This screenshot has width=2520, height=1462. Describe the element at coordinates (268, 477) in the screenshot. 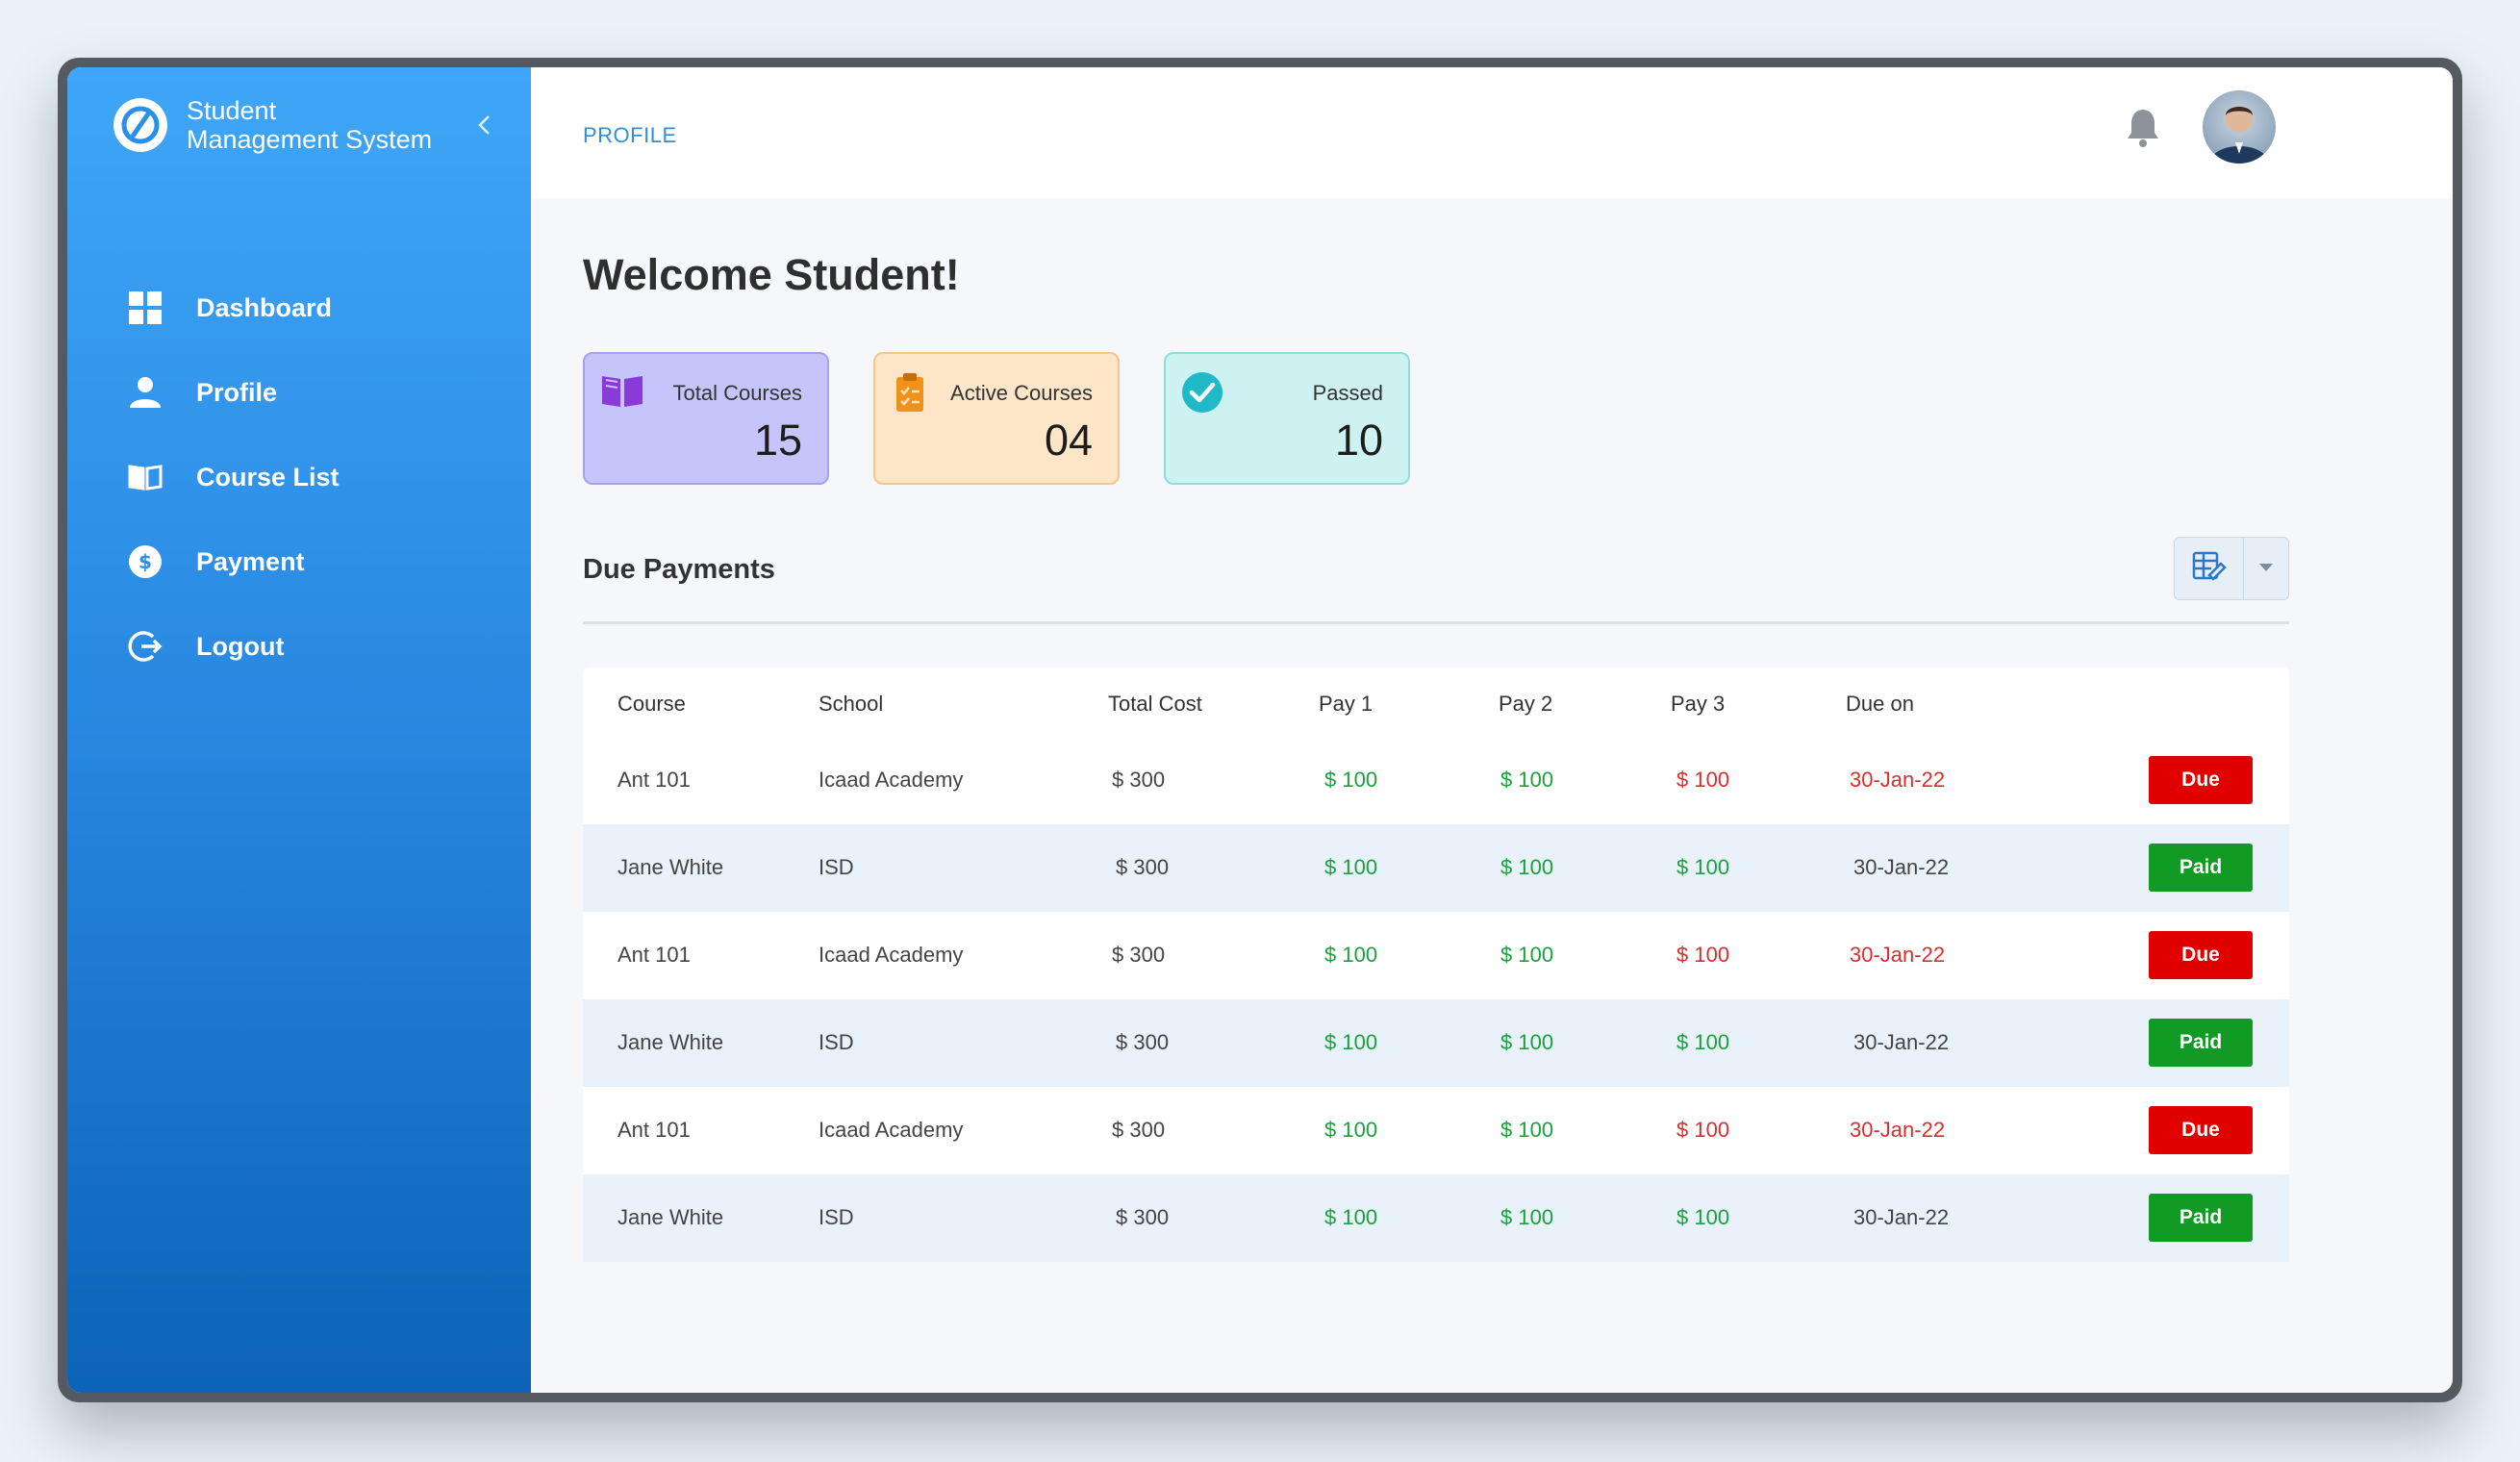

I see `sidebar-item-label: Course List` at that location.